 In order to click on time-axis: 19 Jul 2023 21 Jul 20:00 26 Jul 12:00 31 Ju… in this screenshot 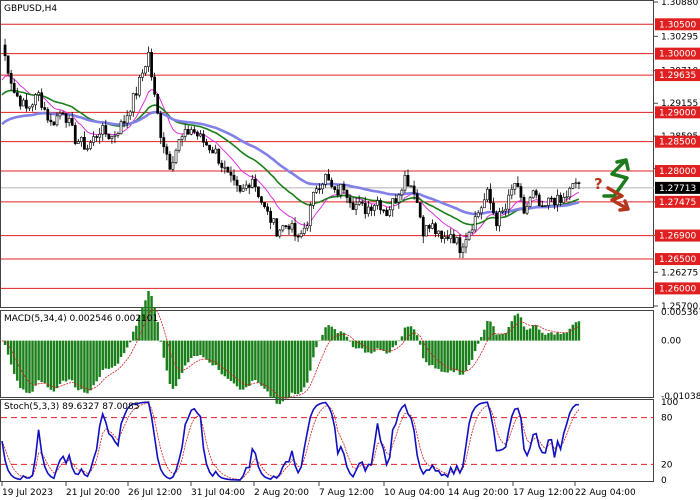, I will do `click(318, 490)`.